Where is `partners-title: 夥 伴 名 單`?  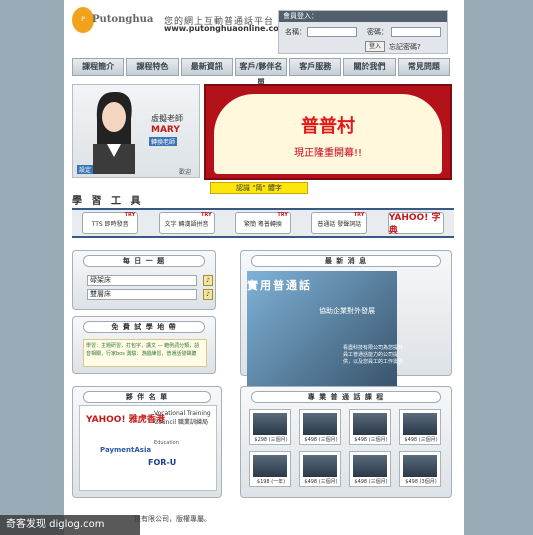
partners-title: 夥 伴 名 單 is located at coordinates (147, 397).